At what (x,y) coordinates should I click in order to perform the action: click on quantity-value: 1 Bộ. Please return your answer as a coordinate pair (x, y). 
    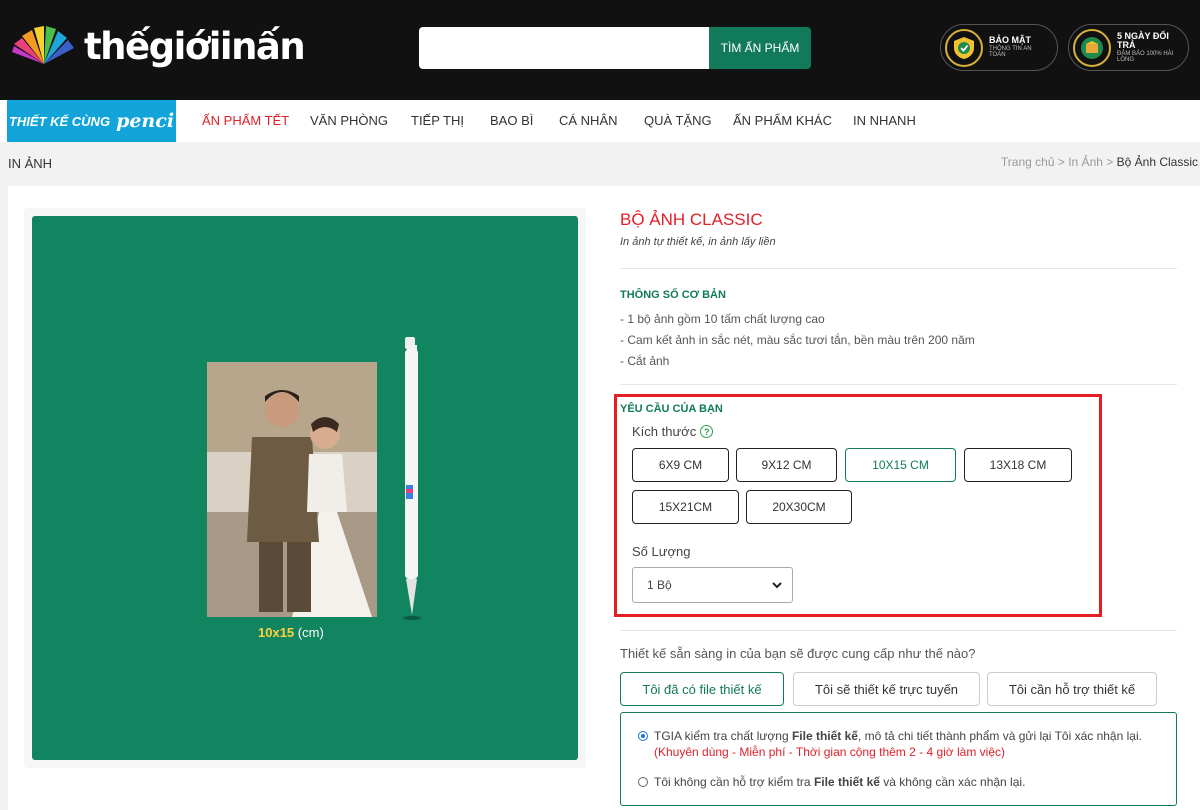
    Looking at the image, I should click on (659, 585).